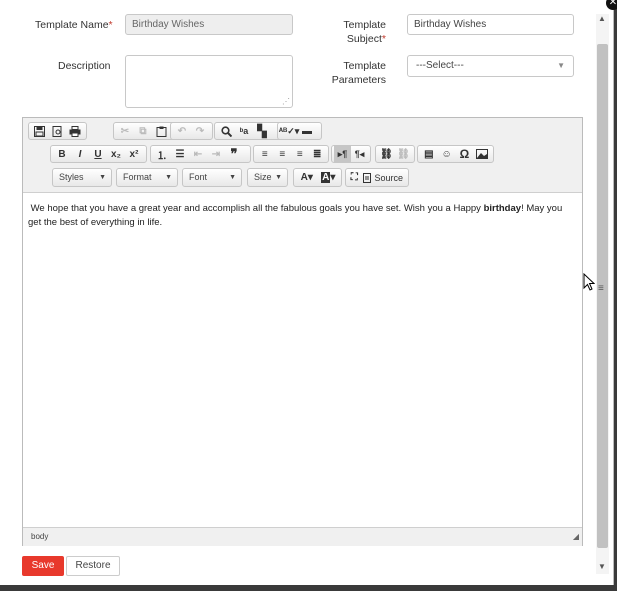  I want to click on resize-grip-icon: ⋰, so click(286, 101).